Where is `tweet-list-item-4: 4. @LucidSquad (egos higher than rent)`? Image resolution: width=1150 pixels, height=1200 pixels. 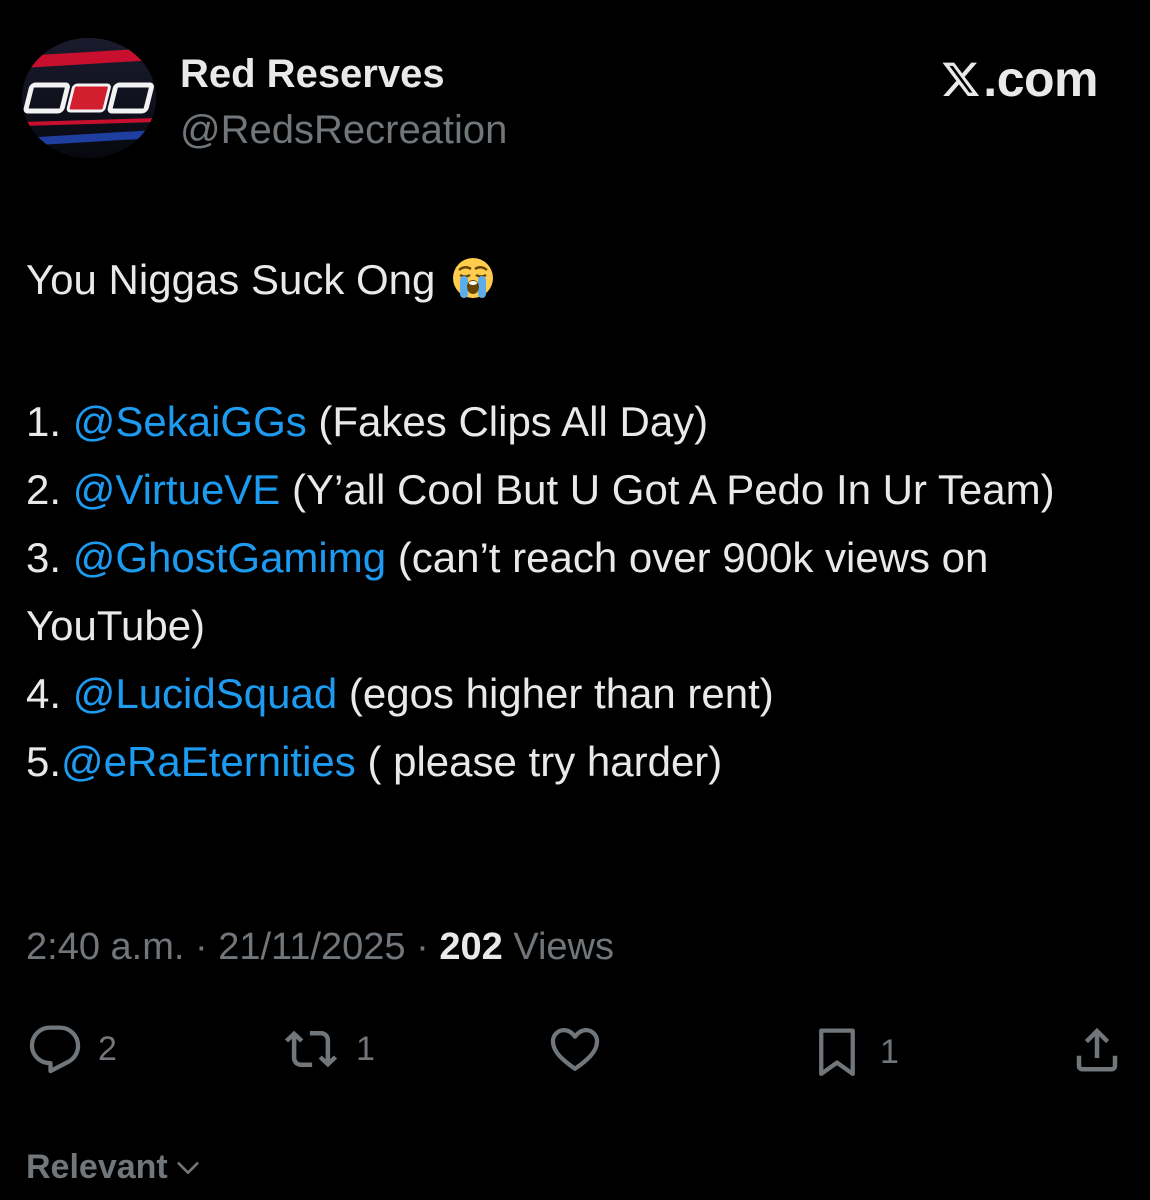
tweet-list-item-4: 4. @LucidSquad (egos higher than rent) is located at coordinates (576, 694).